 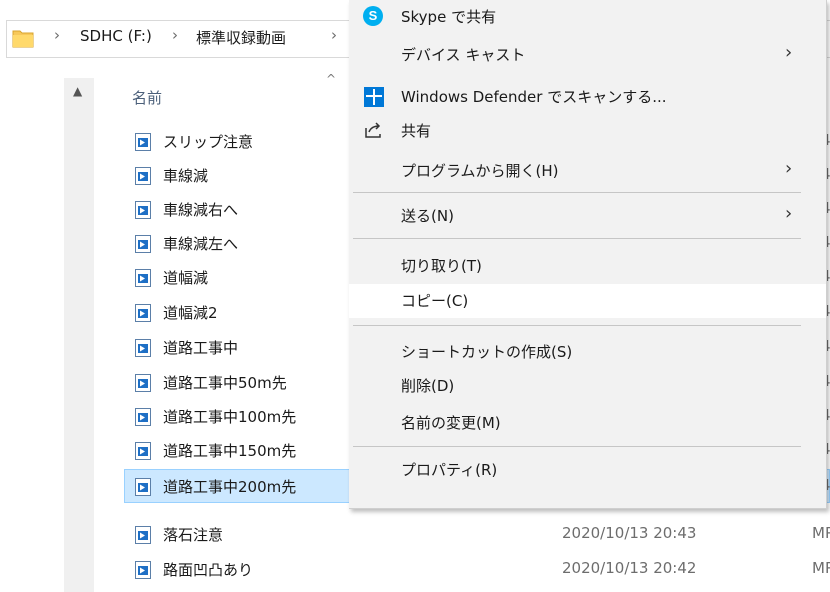 I want to click on menu-item-label: 送る(N), so click(x=427, y=216).